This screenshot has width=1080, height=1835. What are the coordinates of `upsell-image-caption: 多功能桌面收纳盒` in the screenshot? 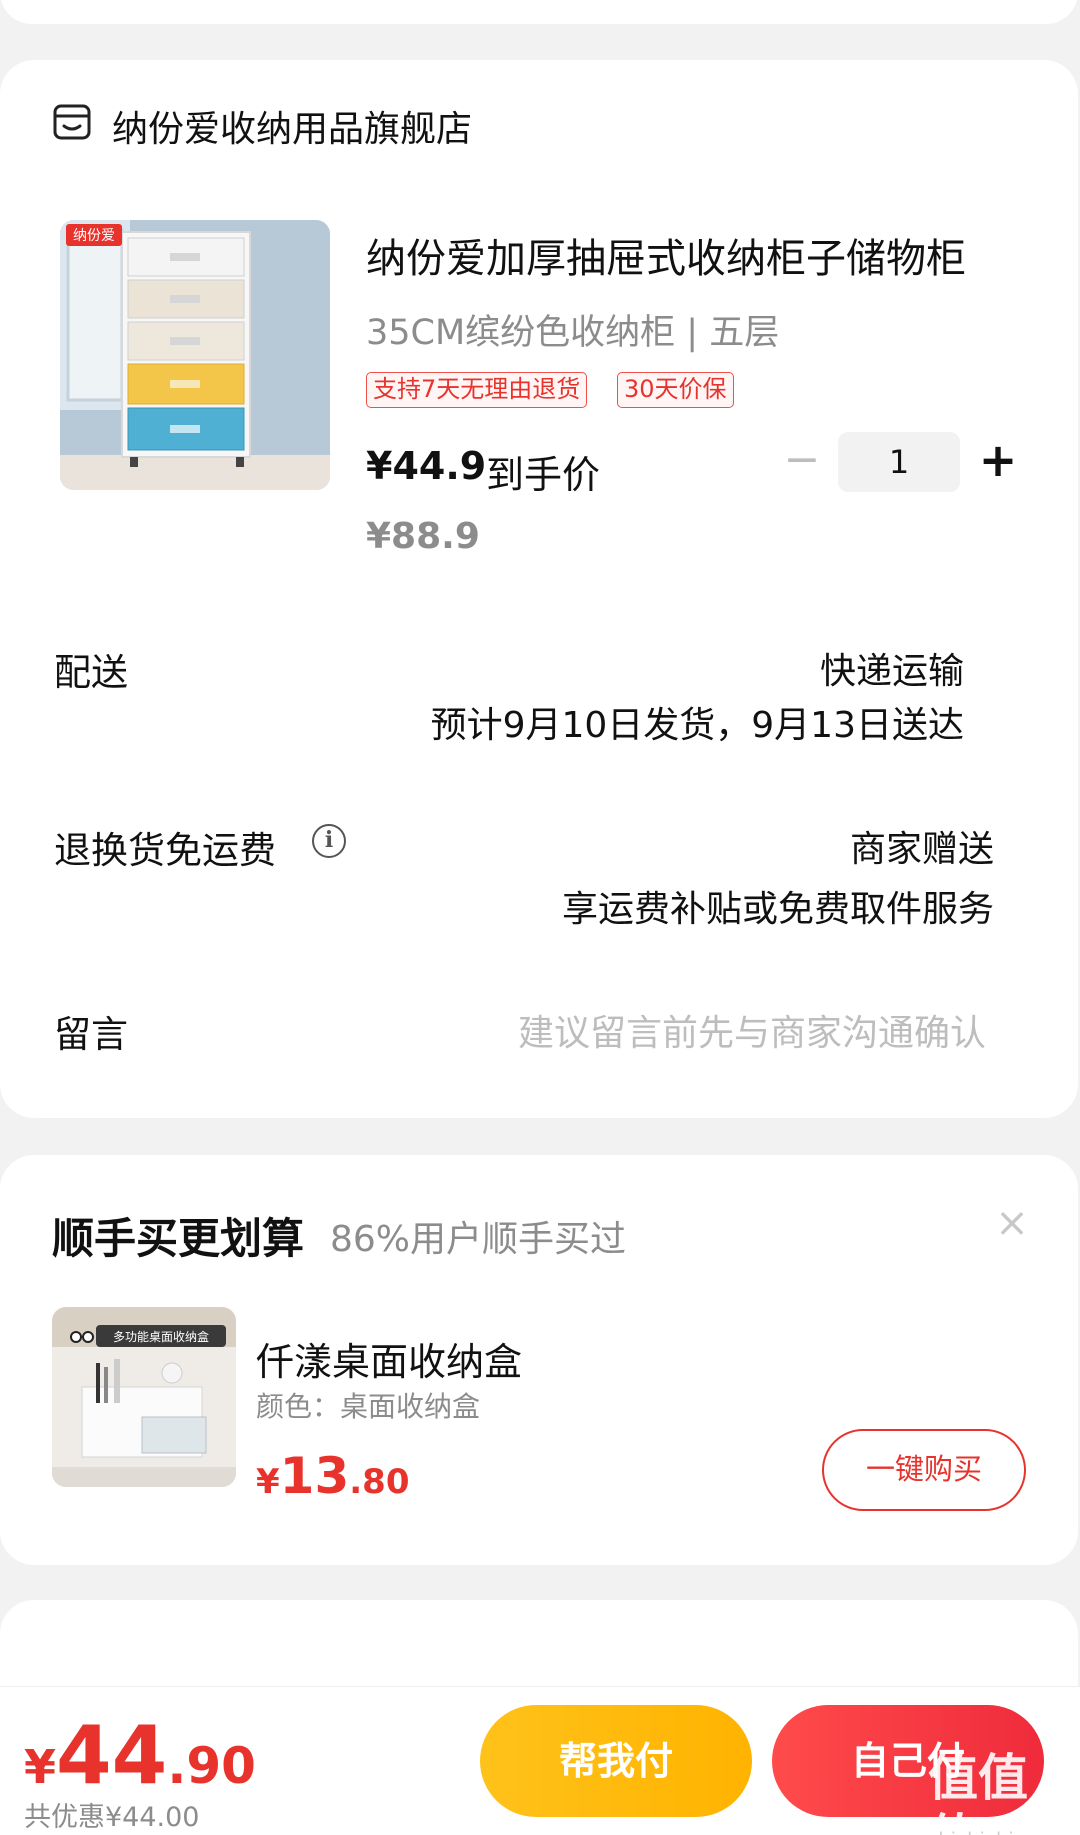 It's located at (161, 1336).